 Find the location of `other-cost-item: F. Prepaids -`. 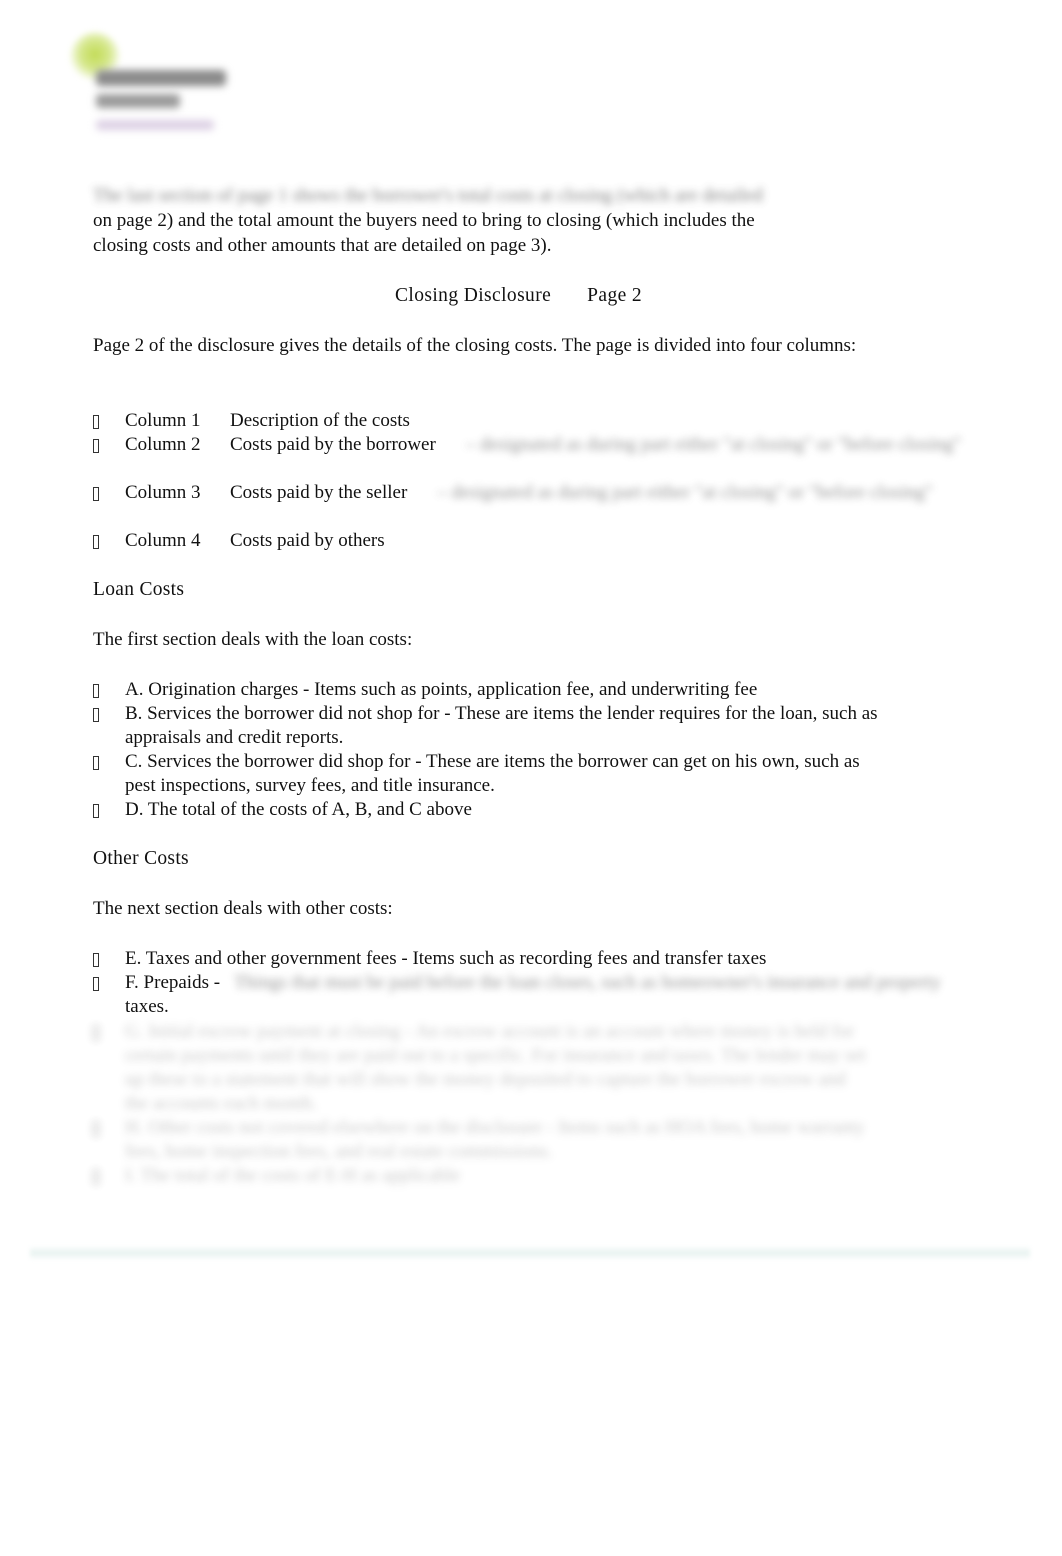

other-cost-item: F. Prepaids - is located at coordinates (173, 982).